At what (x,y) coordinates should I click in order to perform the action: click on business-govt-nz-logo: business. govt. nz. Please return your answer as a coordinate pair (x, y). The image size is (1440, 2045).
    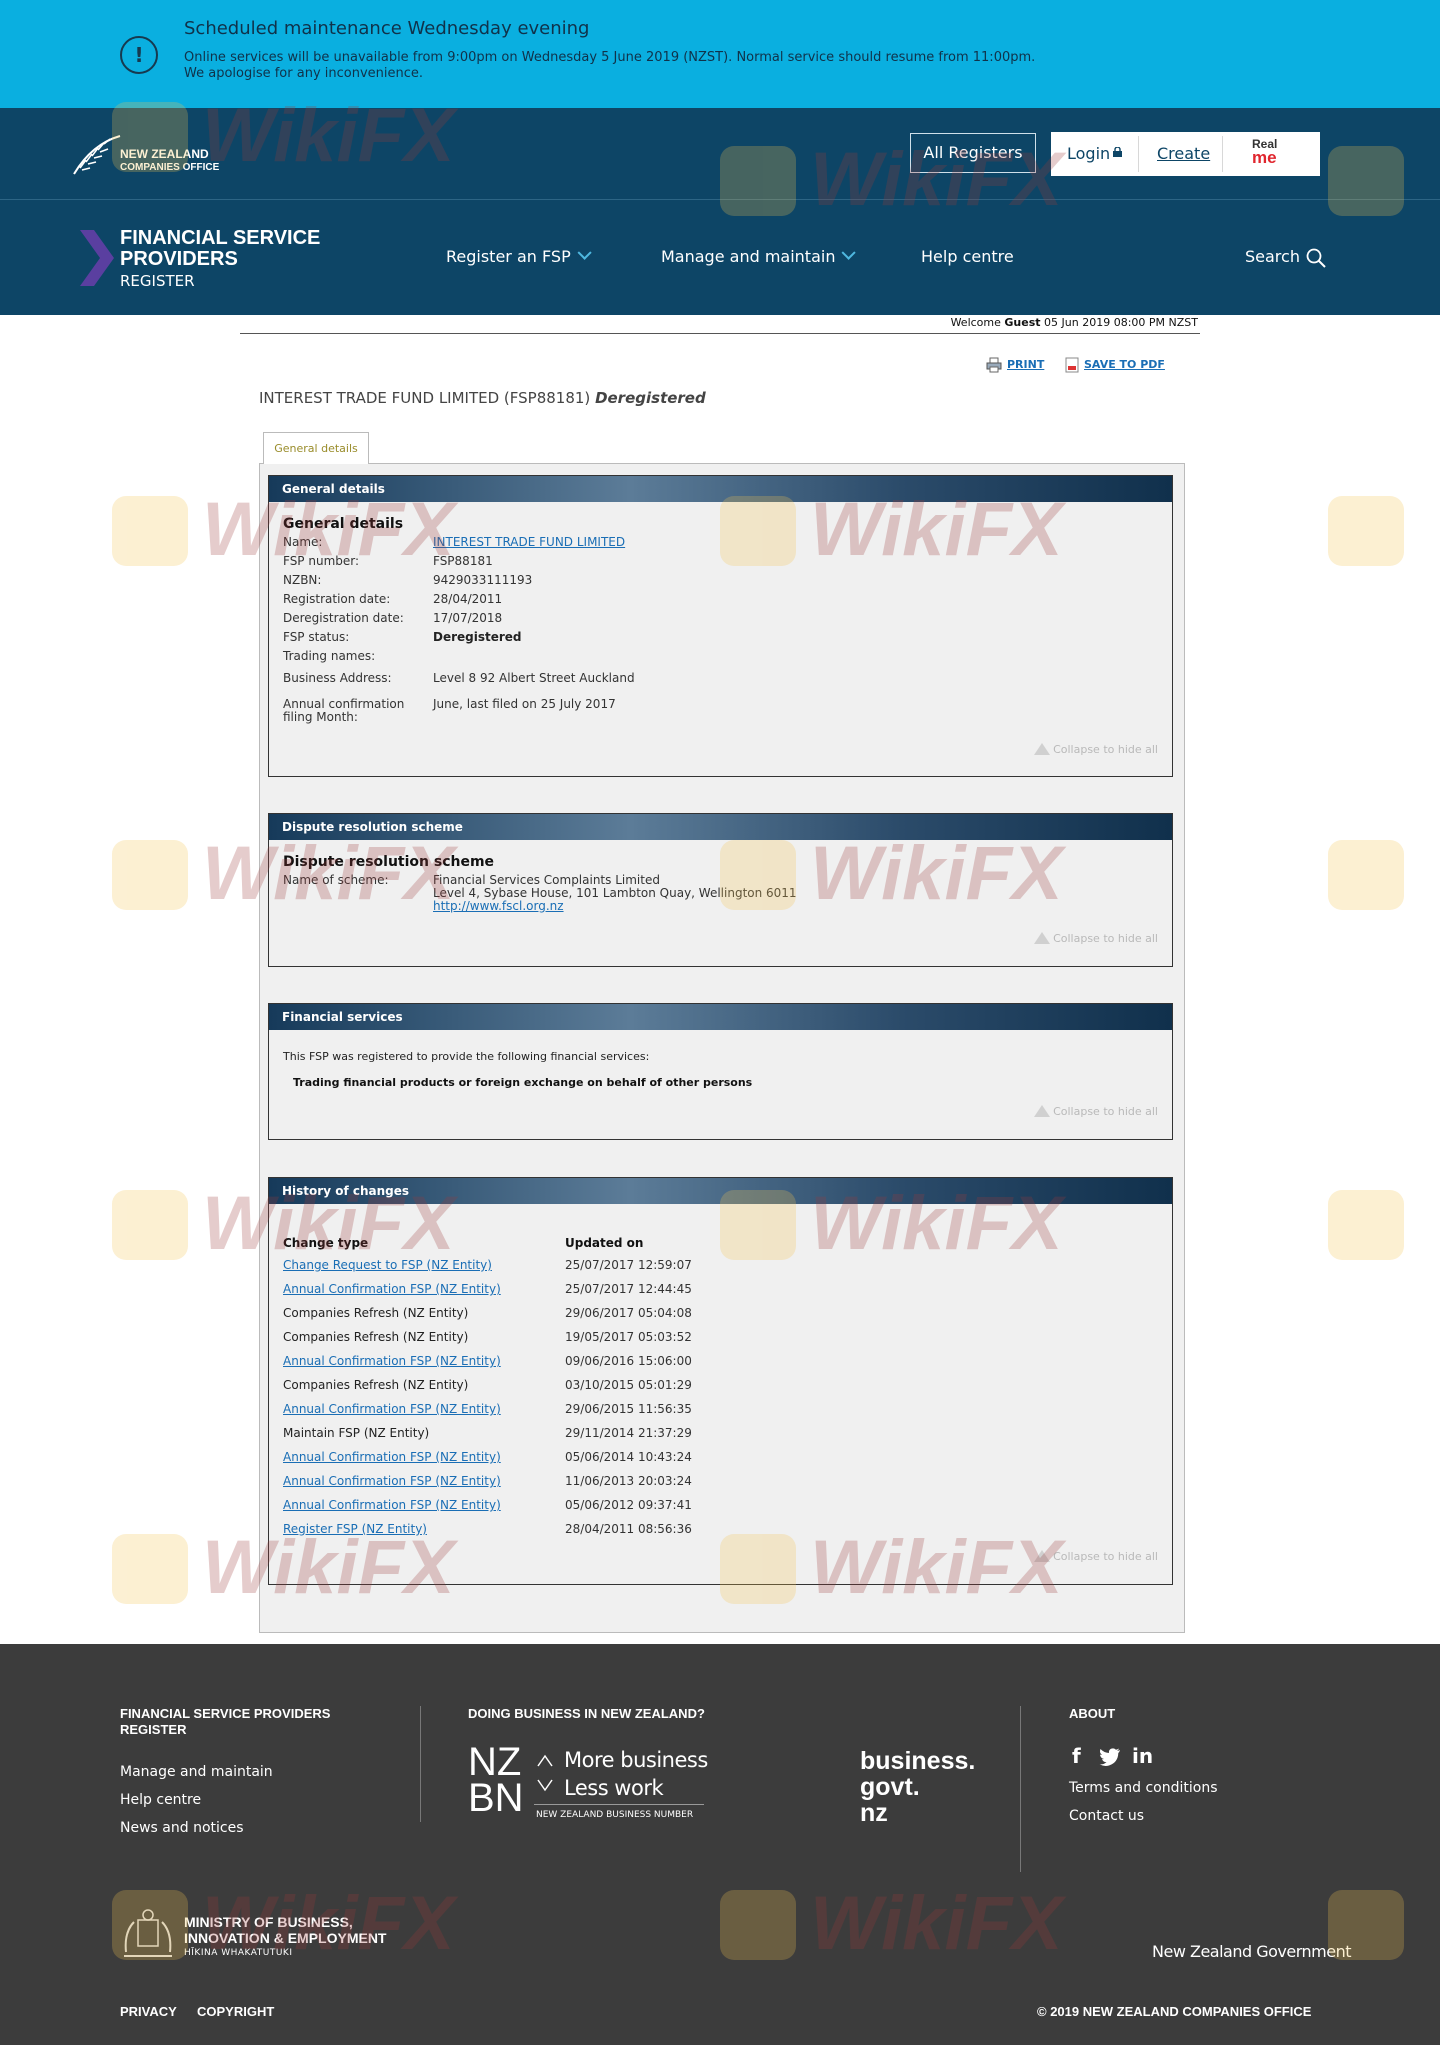
    Looking at the image, I should click on (917, 1787).